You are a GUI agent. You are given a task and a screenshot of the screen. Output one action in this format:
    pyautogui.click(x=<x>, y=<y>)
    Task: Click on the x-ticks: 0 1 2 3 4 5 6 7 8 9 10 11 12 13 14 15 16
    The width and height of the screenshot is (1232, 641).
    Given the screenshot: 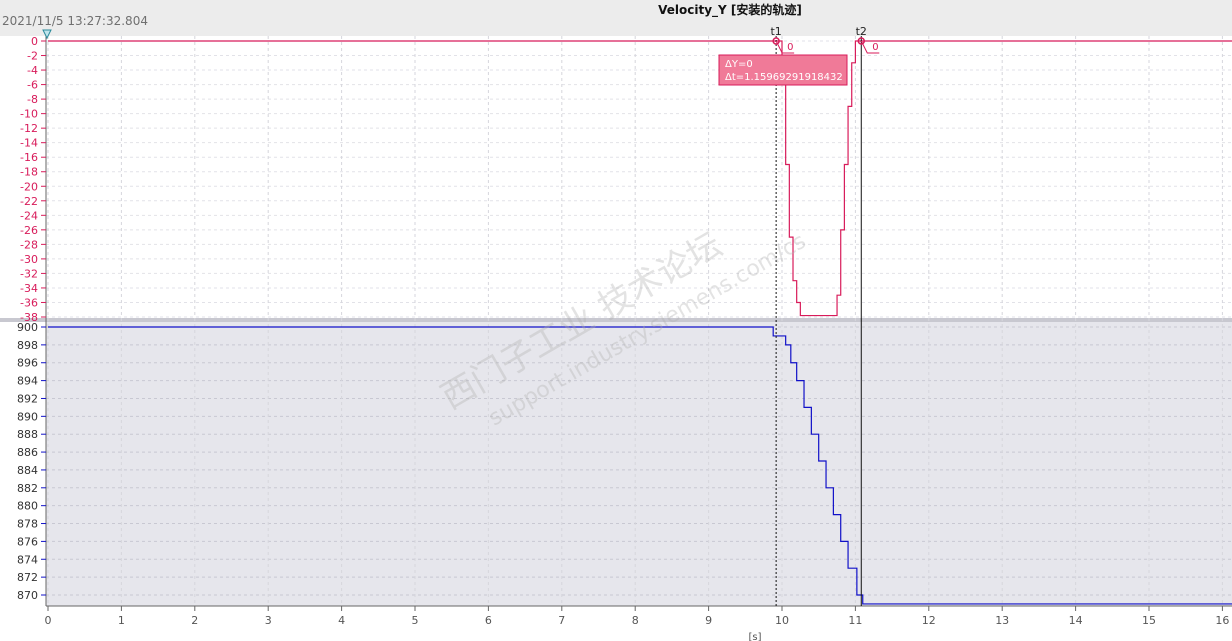 What is the action you would take?
    pyautogui.click(x=637, y=616)
    